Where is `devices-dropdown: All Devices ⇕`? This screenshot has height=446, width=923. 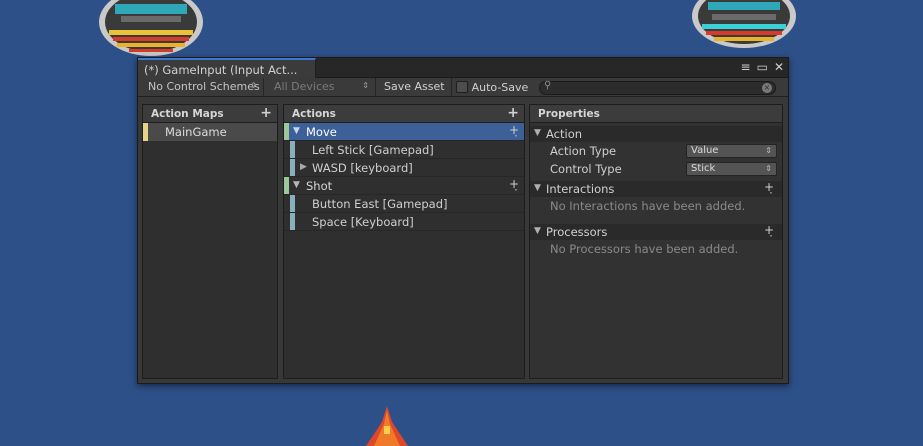
devices-dropdown: All Devices ⇕ is located at coordinates (320, 87).